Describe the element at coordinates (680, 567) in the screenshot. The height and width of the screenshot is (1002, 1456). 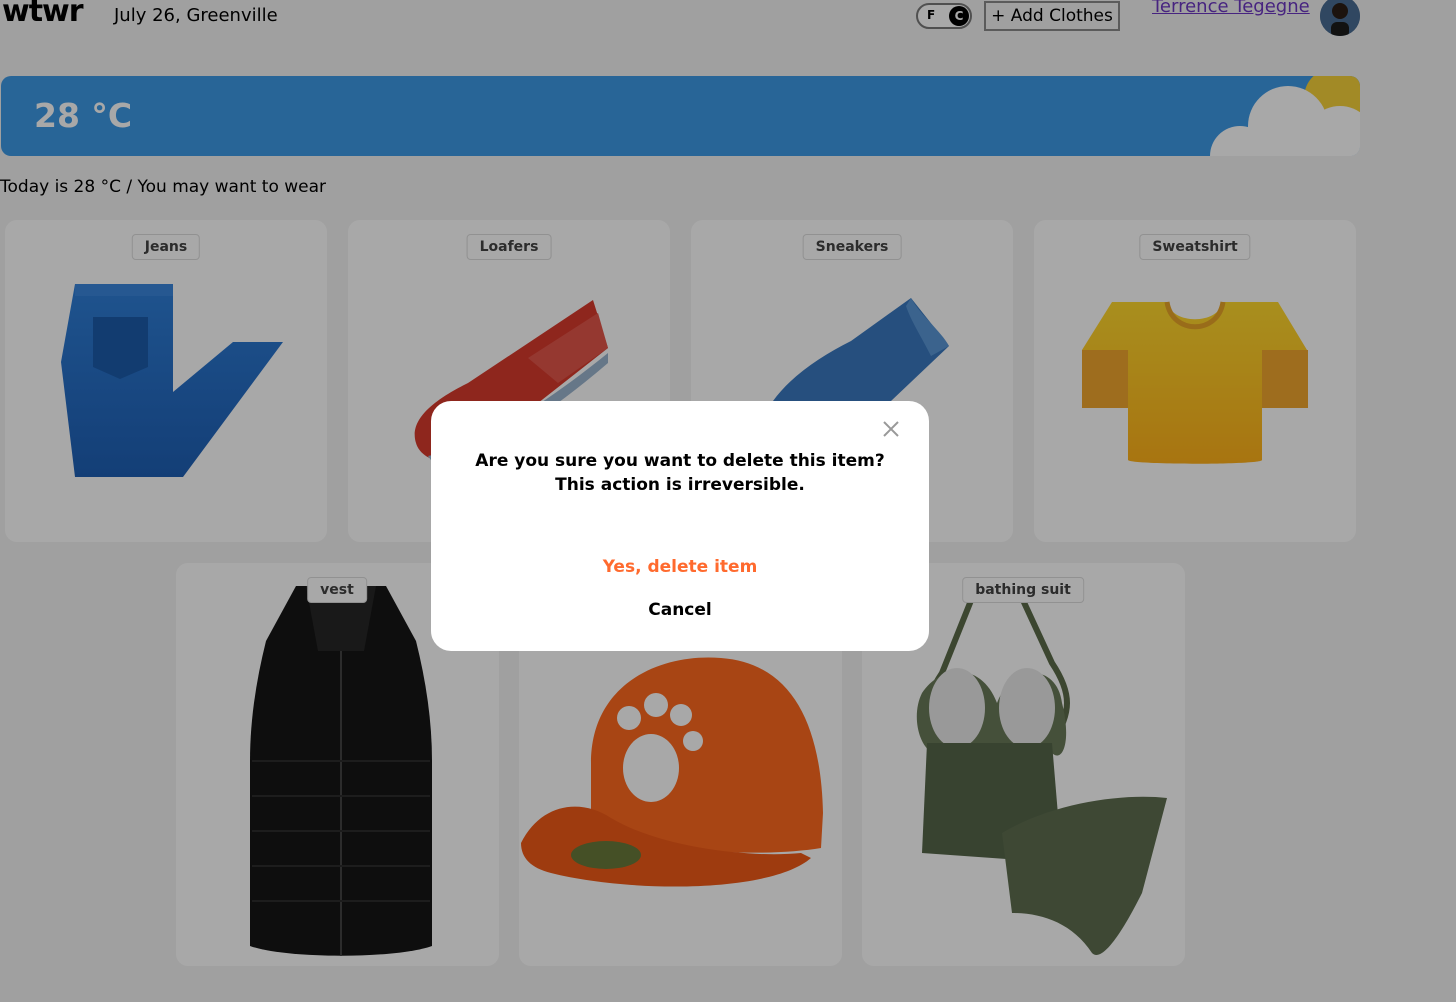
I see `confirm-delete-button: Yes, delete item` at that location.